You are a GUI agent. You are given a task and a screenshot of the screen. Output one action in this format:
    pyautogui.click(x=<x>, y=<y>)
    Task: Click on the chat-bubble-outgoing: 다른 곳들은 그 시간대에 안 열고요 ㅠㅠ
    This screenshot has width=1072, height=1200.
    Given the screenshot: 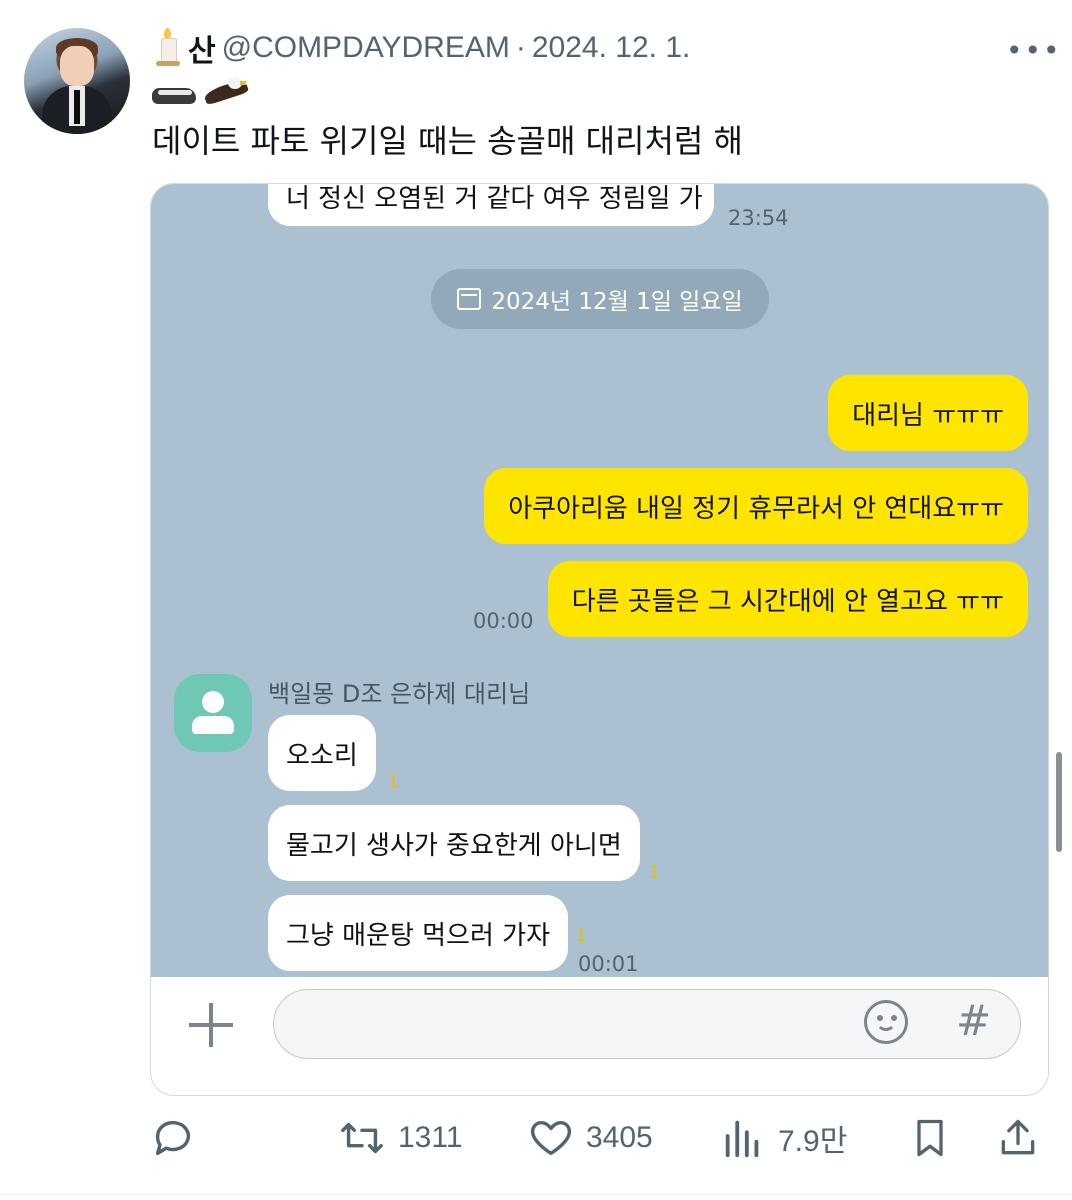 What is the action you would take?
    pyautogui.click(x=787, y=599)
    